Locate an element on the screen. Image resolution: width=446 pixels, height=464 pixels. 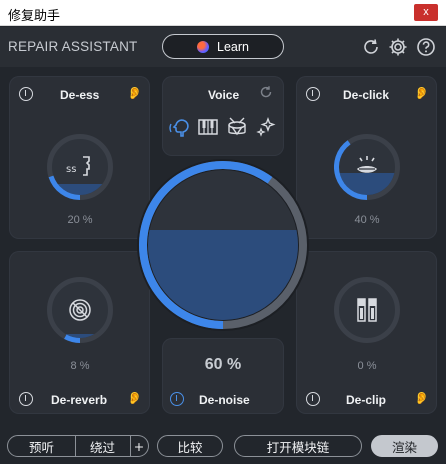
bottom-toolbar: 预听 绕过 + 比较 打开模块链 渲染 is located at coordinates (223, 446).